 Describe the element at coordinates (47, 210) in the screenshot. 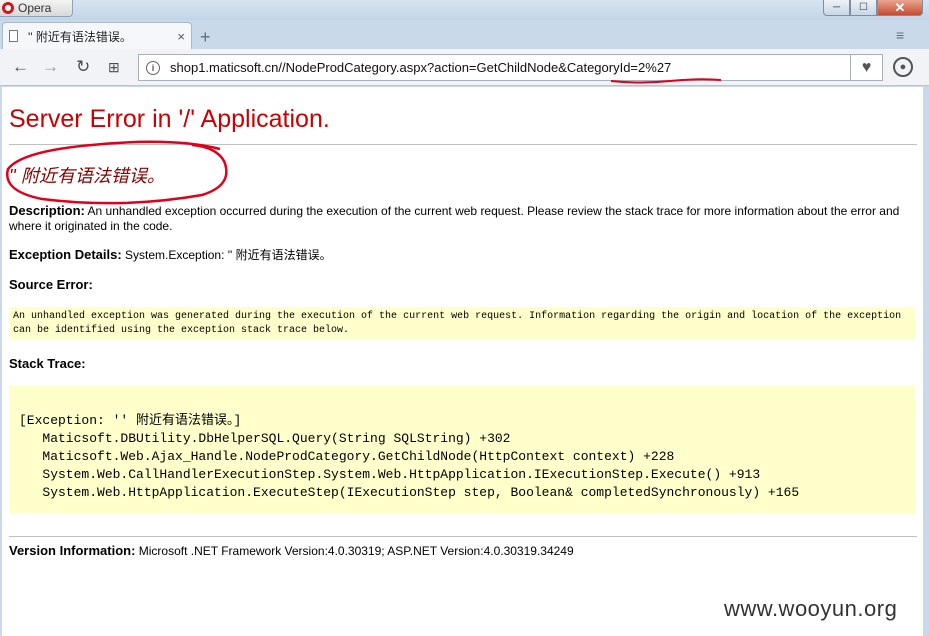

I see `description-label: Description:` at that location.